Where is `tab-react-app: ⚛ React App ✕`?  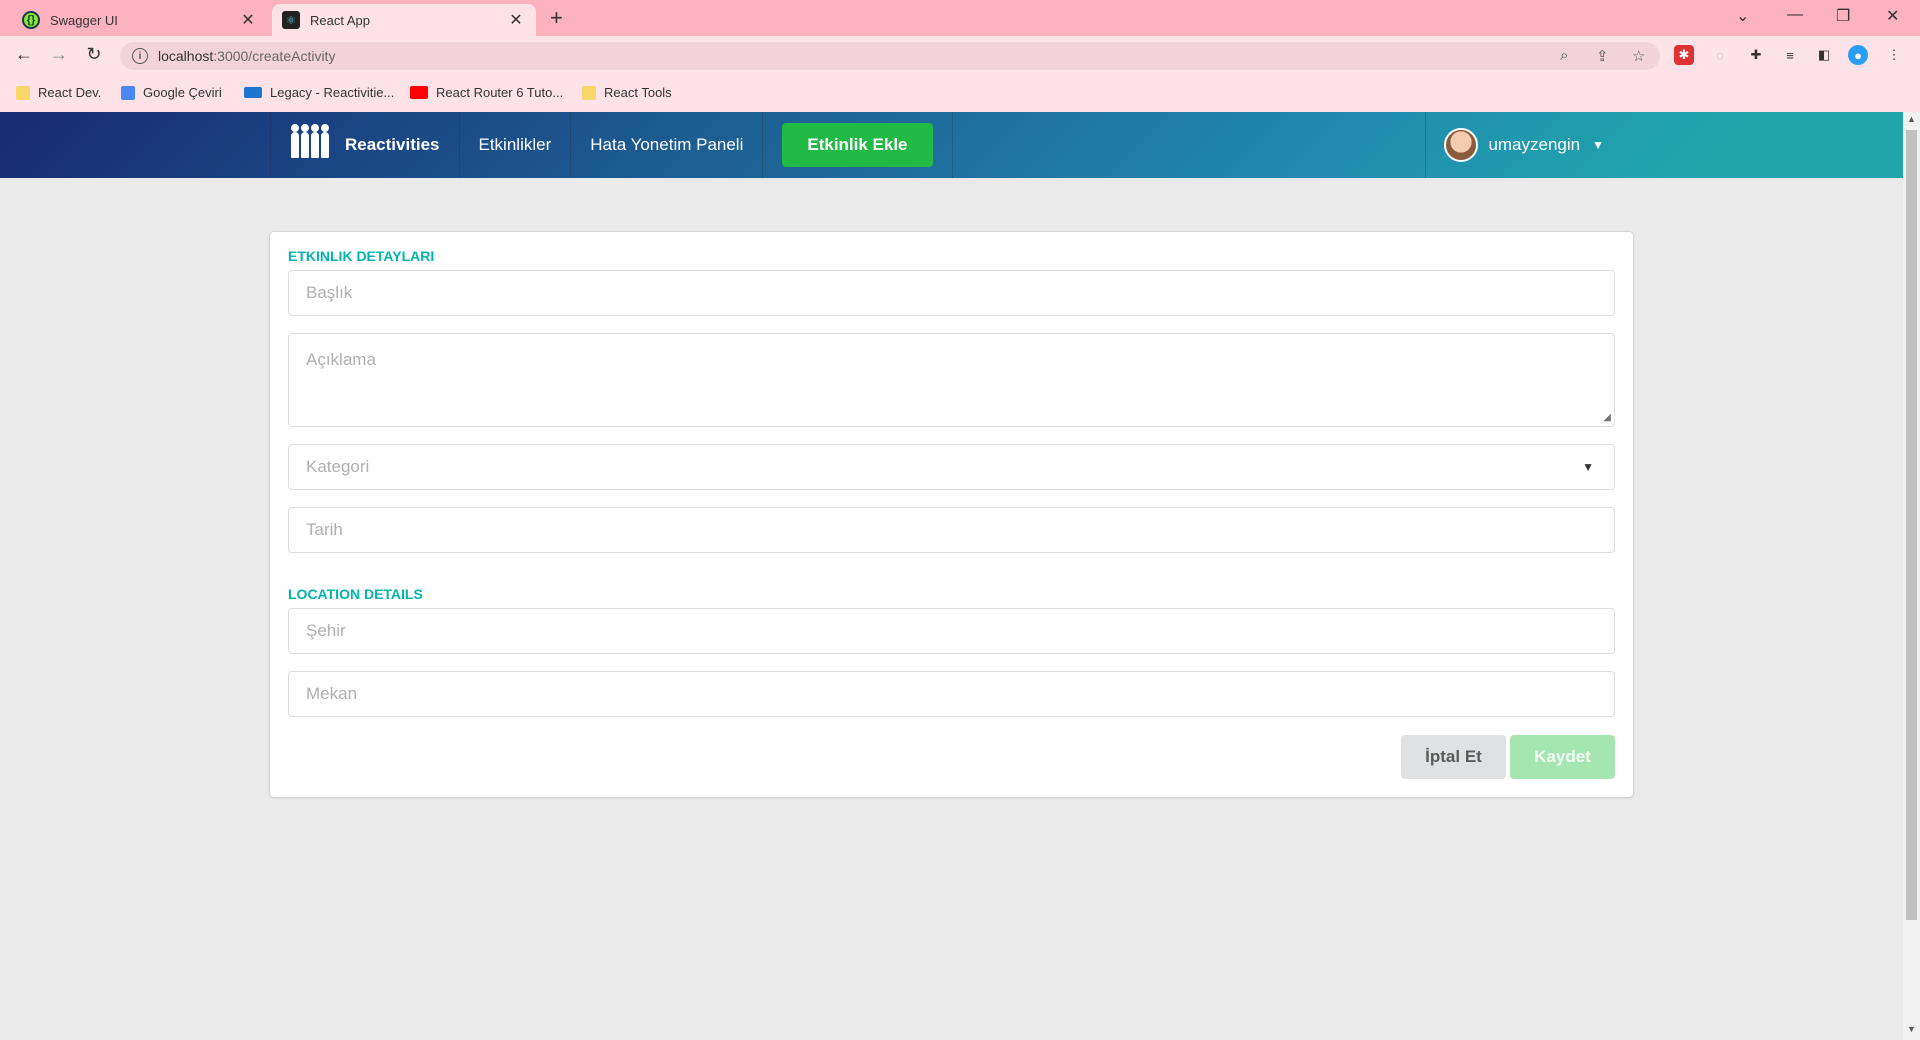 tab-react-app: ⚛ React App ✕ is located at coordinates (404, 20).